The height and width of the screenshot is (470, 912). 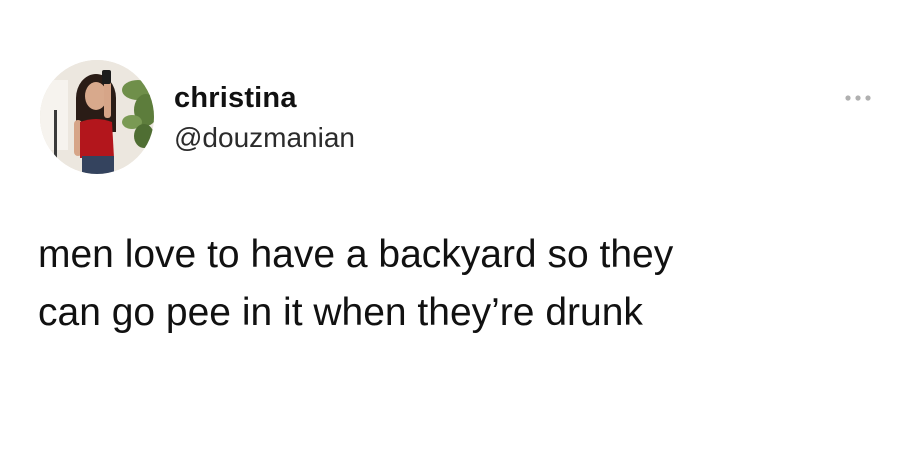 I want to click on more-options-icon, so click(x=858, y=98).